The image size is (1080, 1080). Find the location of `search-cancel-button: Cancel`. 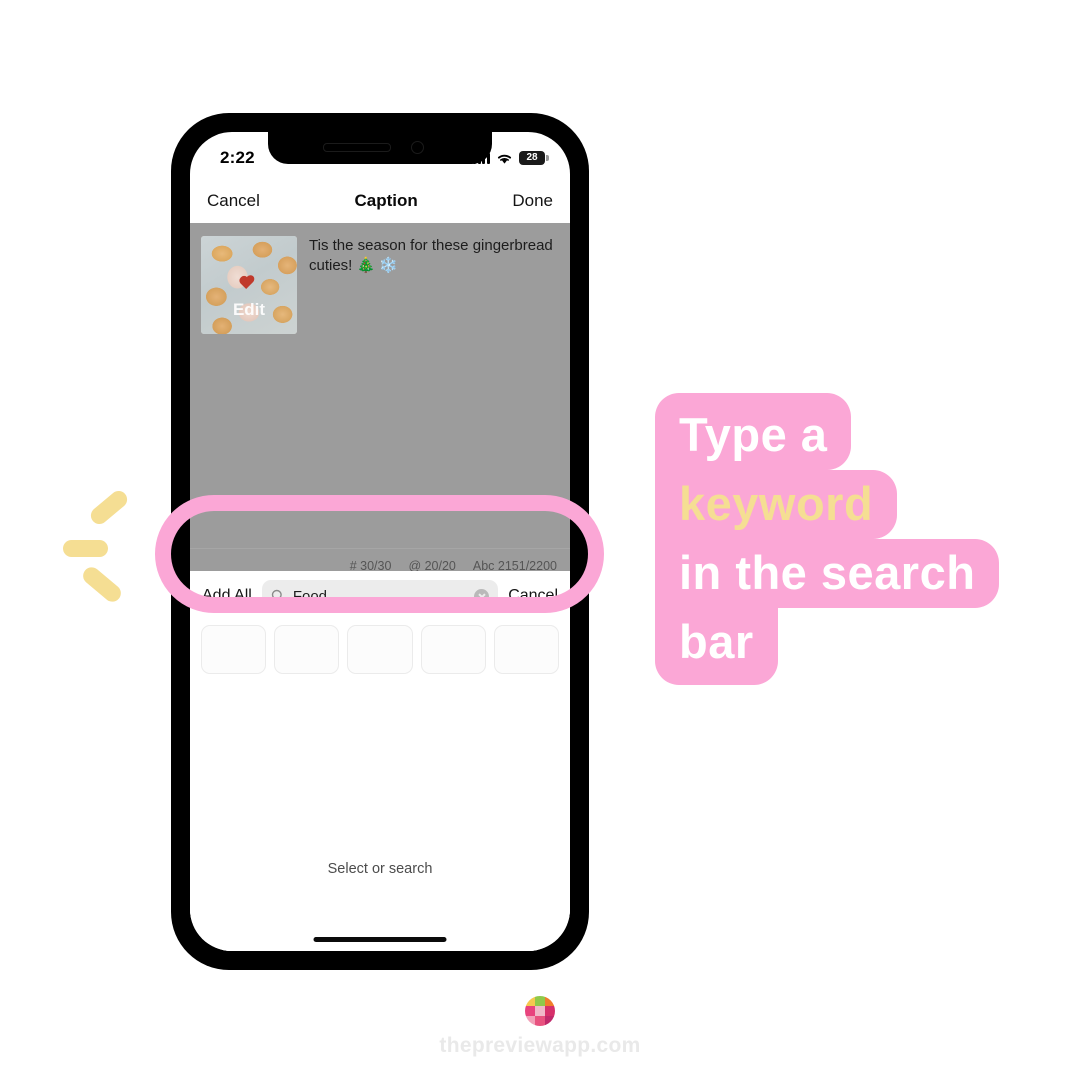

search-cancel-button: Cancel is located at coordinates (533, 596).